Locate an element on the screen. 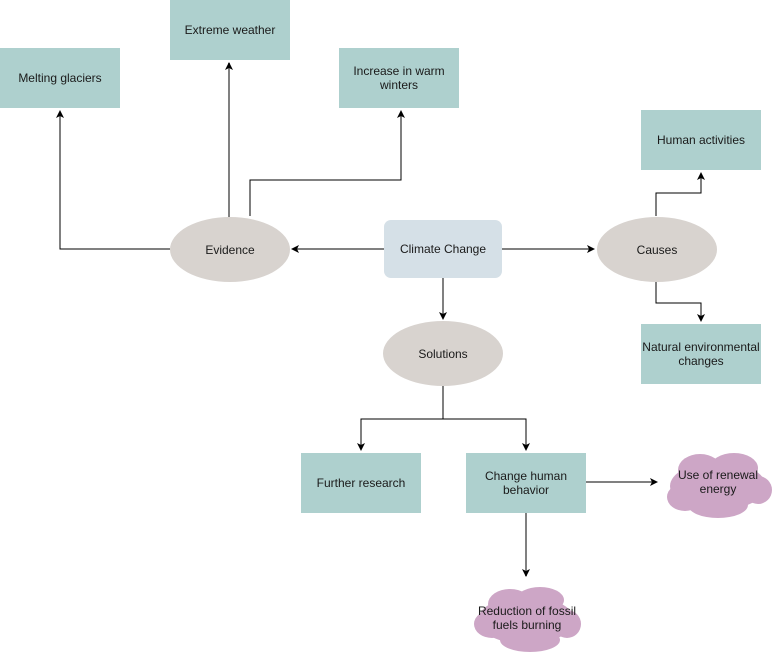 The width and height of the screenshot is (773, 654). edge-evidence-winters is located at coordinates (327, 163).